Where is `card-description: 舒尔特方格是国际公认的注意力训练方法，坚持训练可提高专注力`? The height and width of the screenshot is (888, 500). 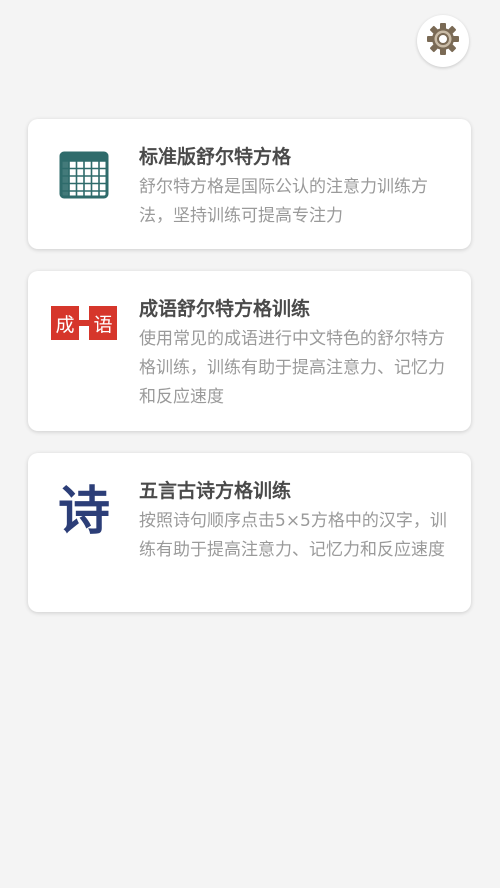 card-description: 舒尔特方格是国际公认的注意力训练方法，坚持训练可提高专注力 is located at coordinates (283, 201).